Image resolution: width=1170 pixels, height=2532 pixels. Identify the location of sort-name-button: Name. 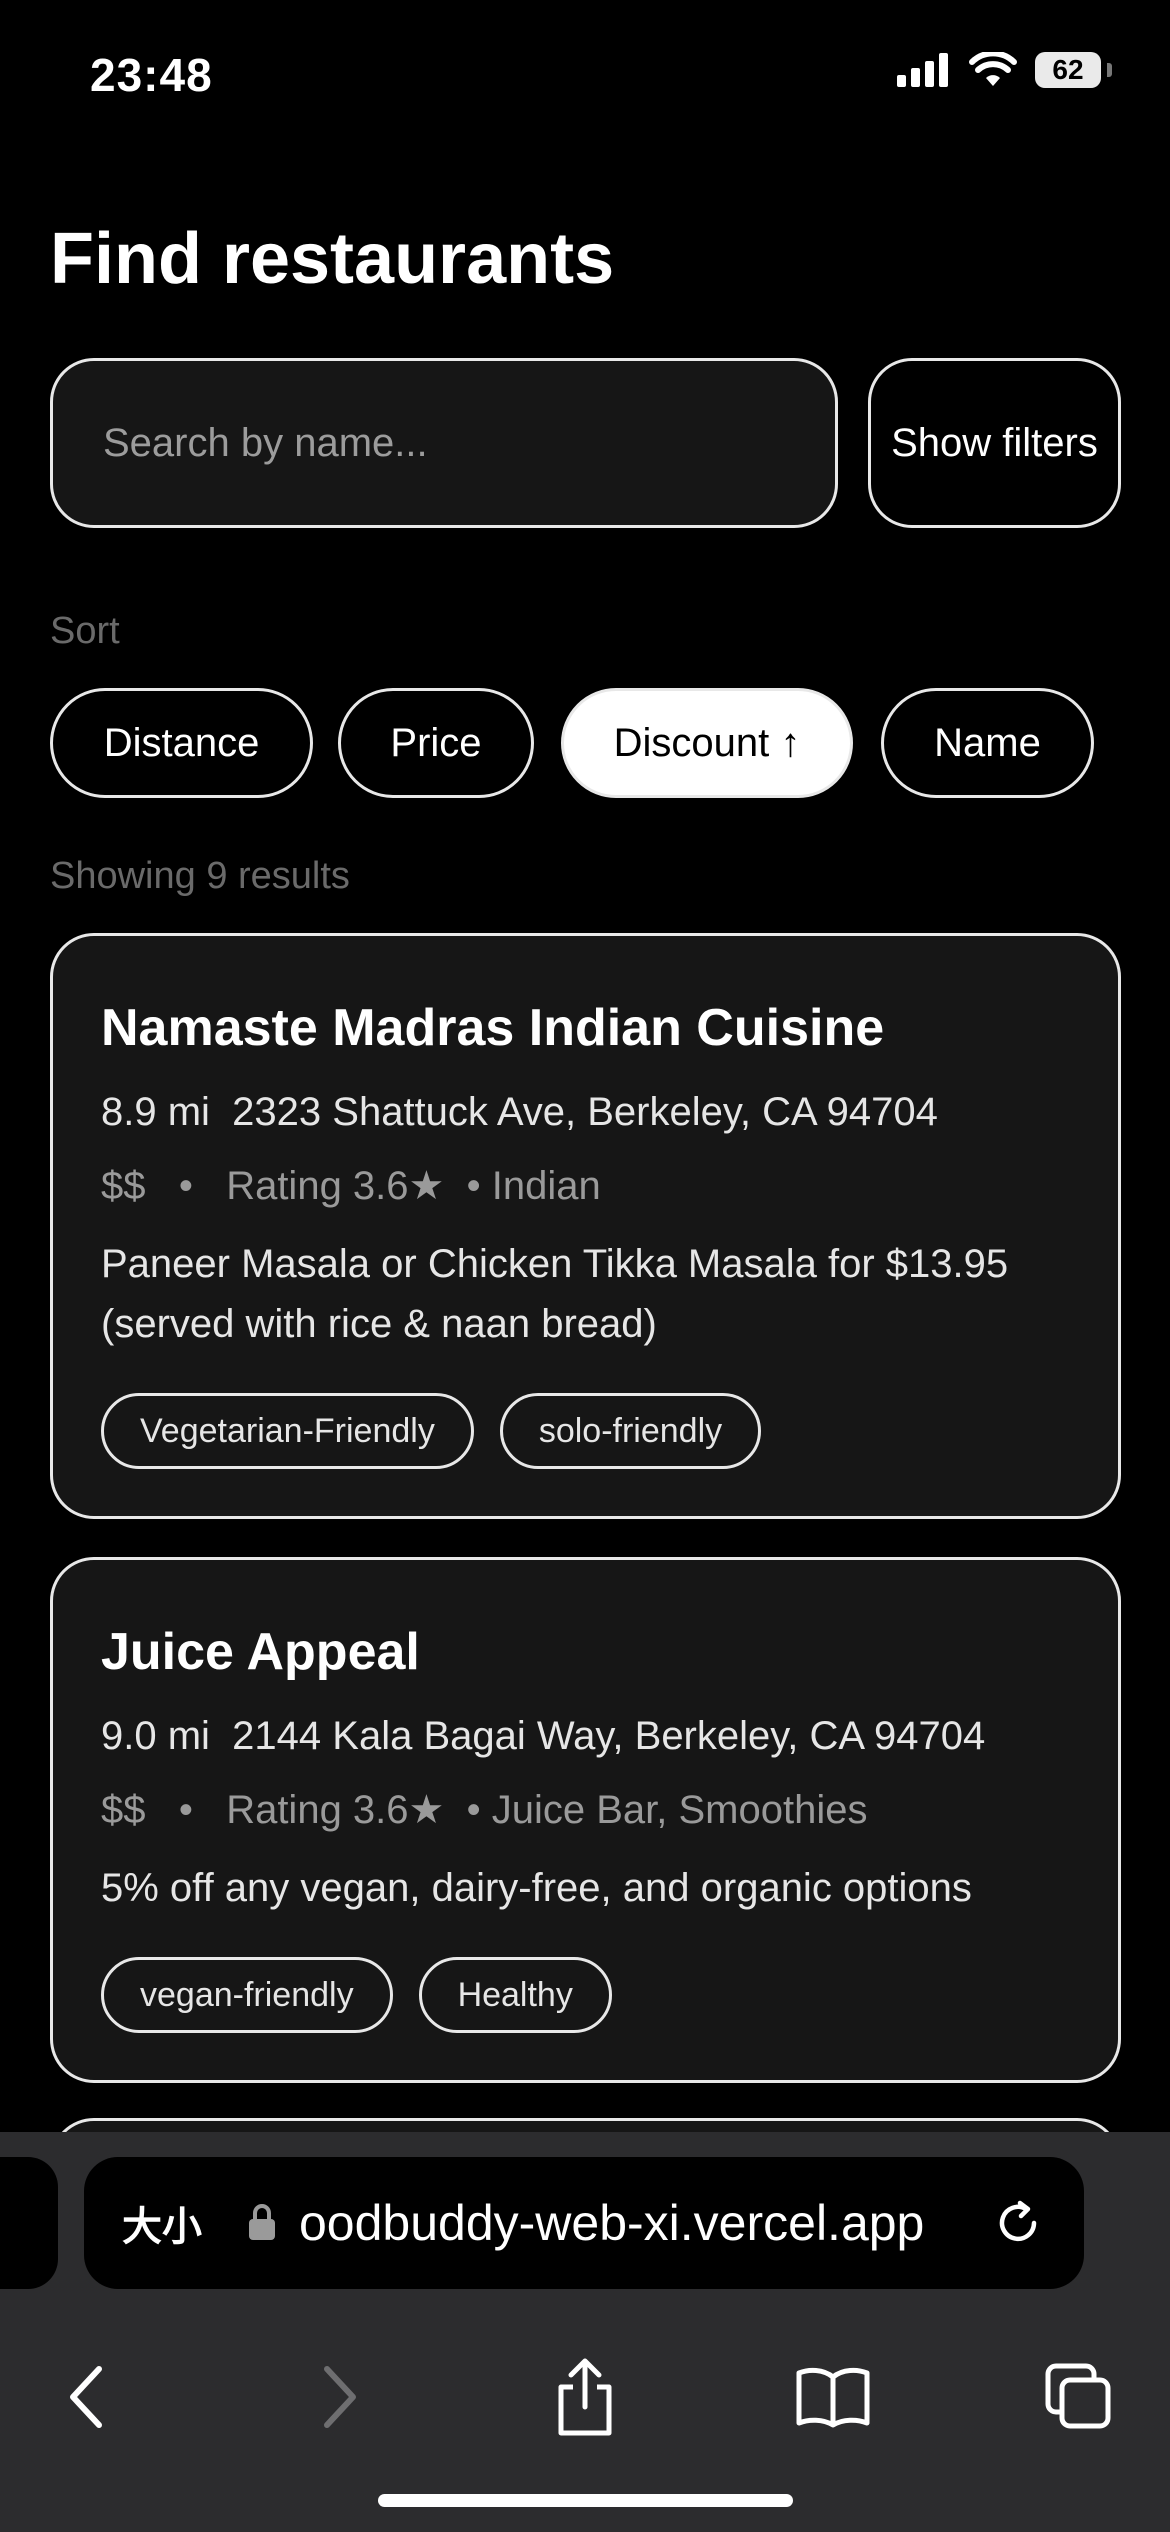
(987, 743).